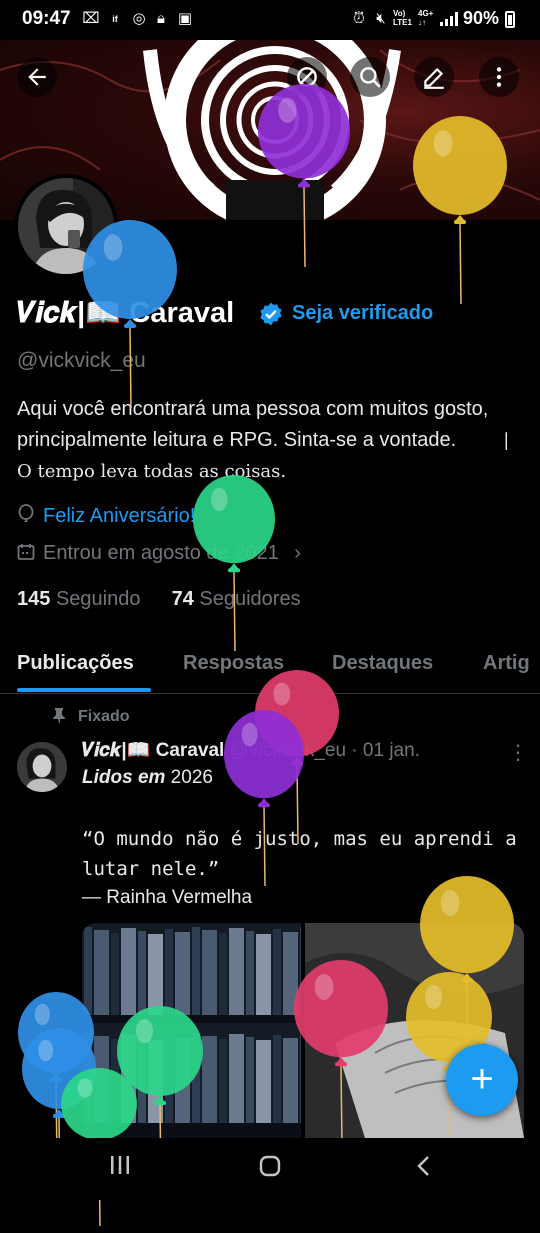 The height and width of the screenshot is (1233, 540). I want to click on network-type-indicator: 4G+ ↓↑, so click(426, 18).